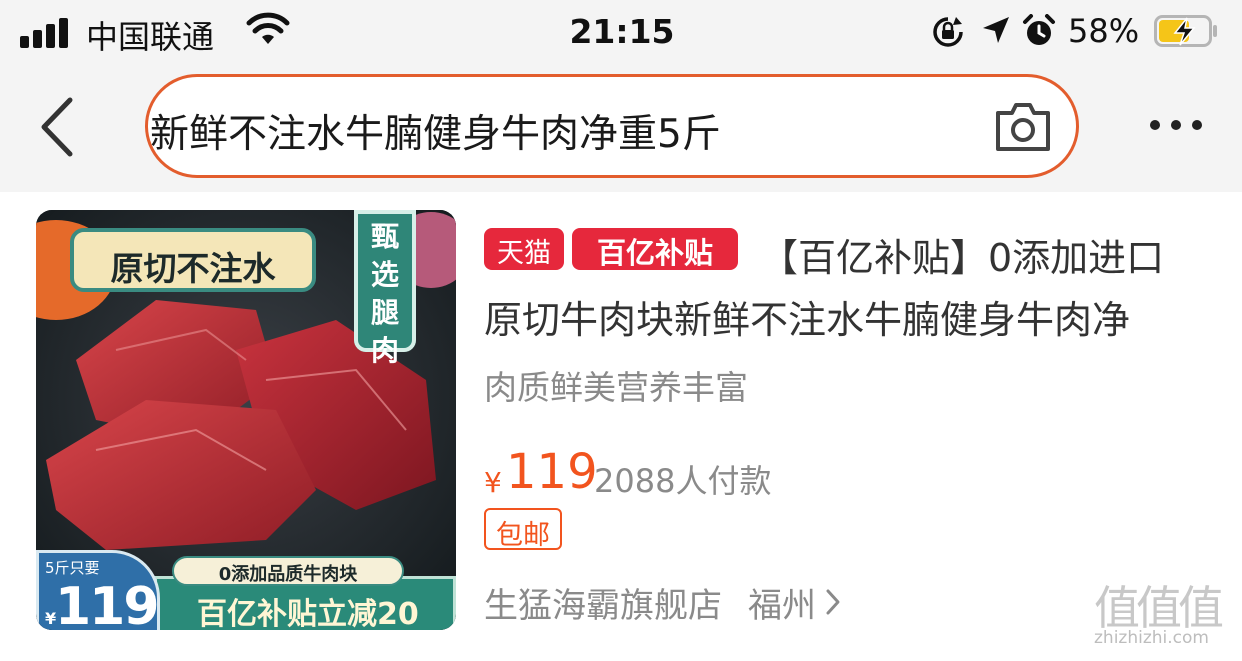  Describe the element at coordinates (288, 571) in the screenshot. I see `promo-tag: 0添加品质牛肉块` at that location.